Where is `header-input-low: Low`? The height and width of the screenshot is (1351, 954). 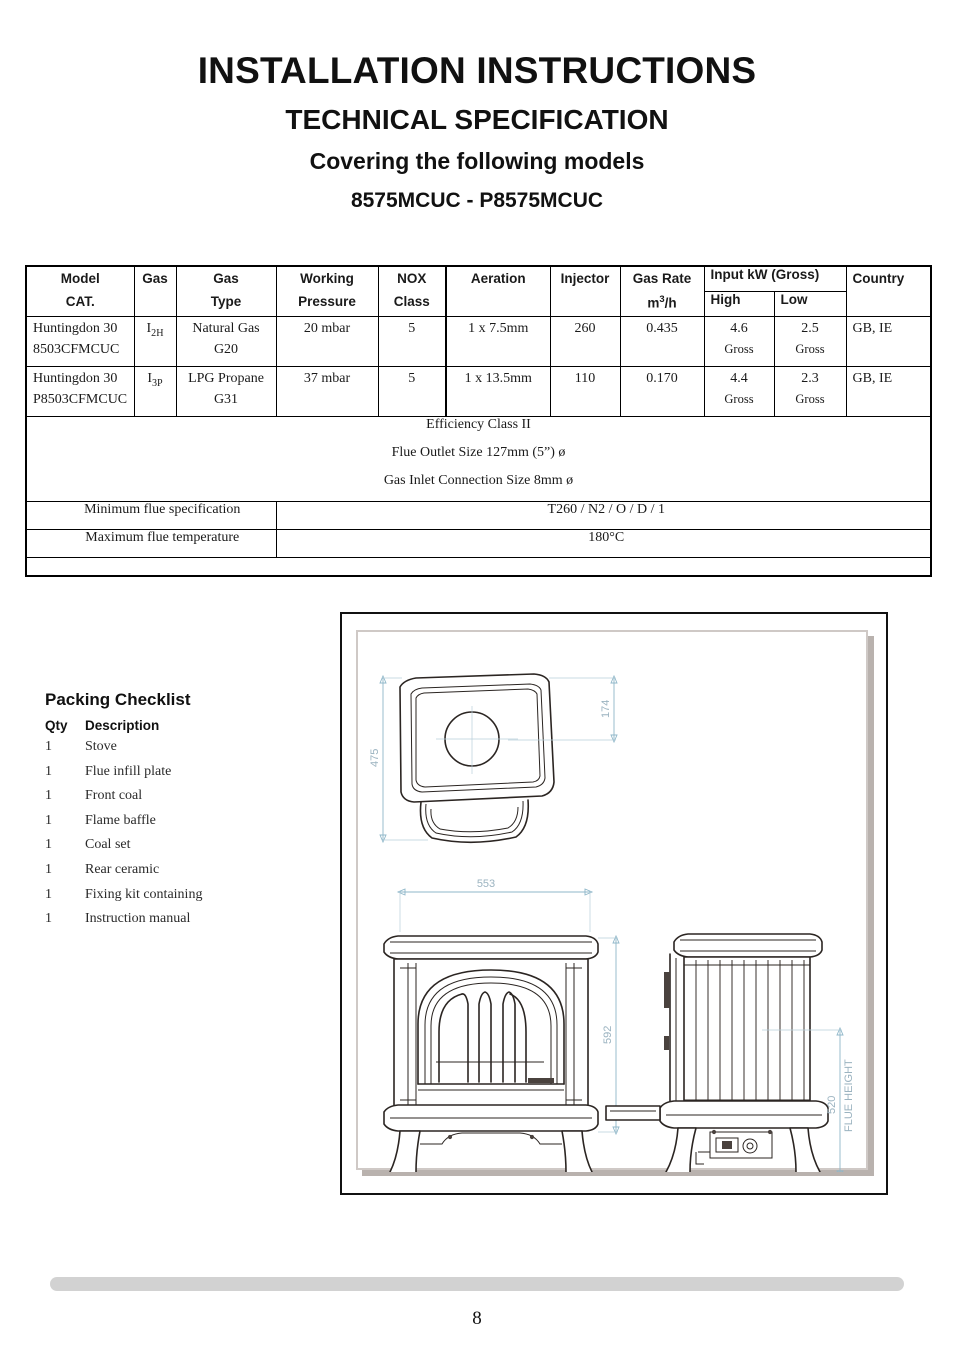
header-input-low: Low is located at coordinates (810, 304).